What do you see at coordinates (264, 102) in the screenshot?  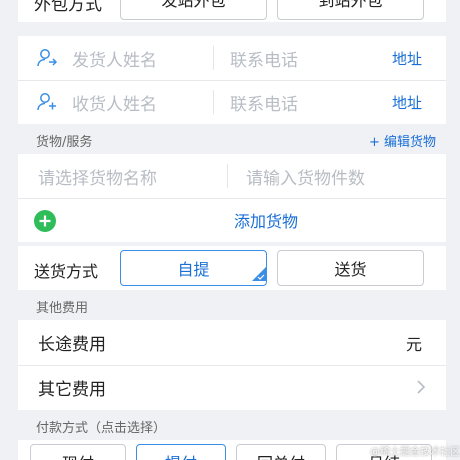 I see `receiver-phone-input: 联系电话` at bounding box center [264, 102].